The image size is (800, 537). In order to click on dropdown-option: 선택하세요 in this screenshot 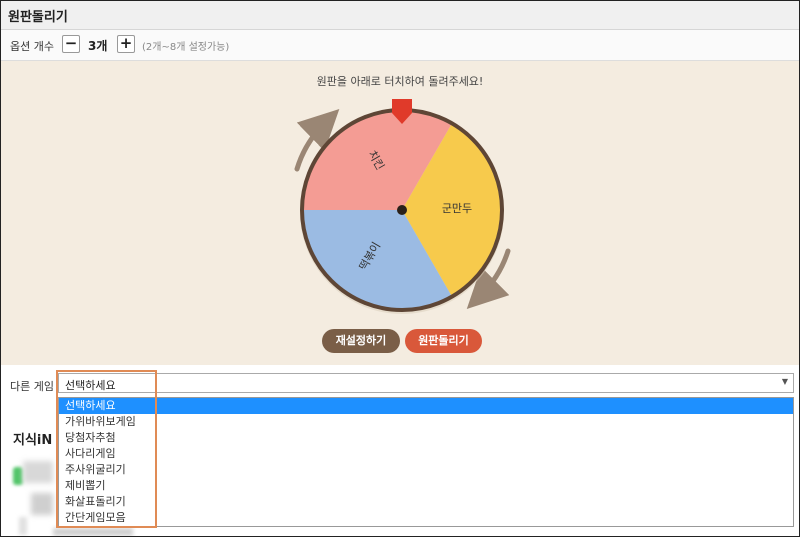, I will do `click(426, 406)`.